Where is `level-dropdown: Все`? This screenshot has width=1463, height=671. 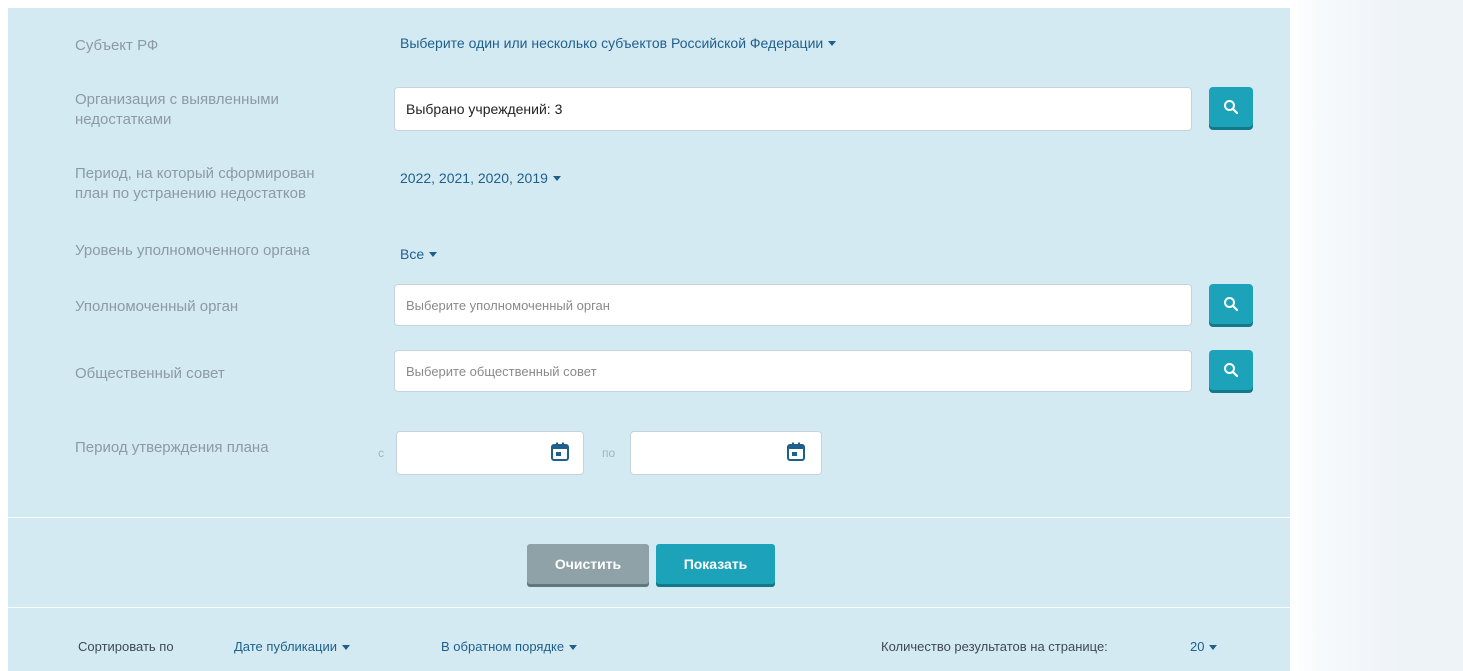
level-dropdown: Все is located at coordinates (419, 254).